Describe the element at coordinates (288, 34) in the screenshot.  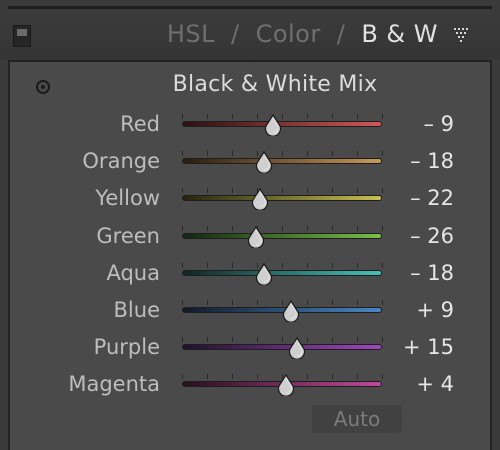
I see `tab-color: Color` at that location.